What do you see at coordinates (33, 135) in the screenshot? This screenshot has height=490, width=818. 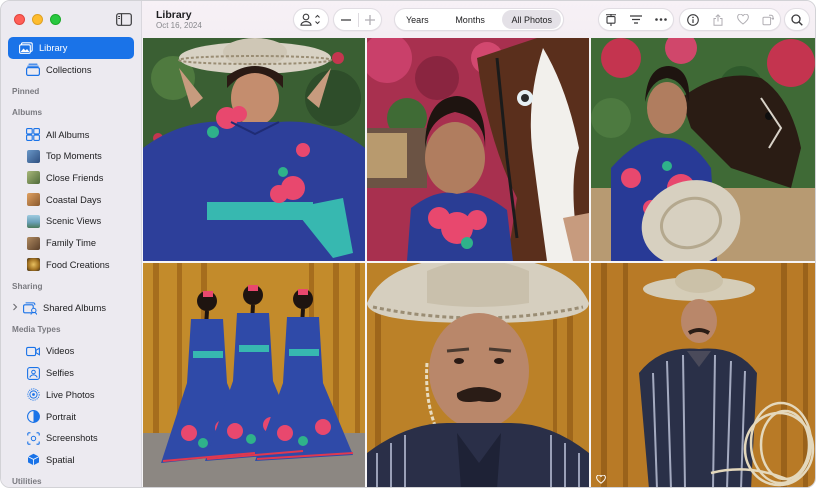 I see `albums-icon` at bounding box center [33, 135].